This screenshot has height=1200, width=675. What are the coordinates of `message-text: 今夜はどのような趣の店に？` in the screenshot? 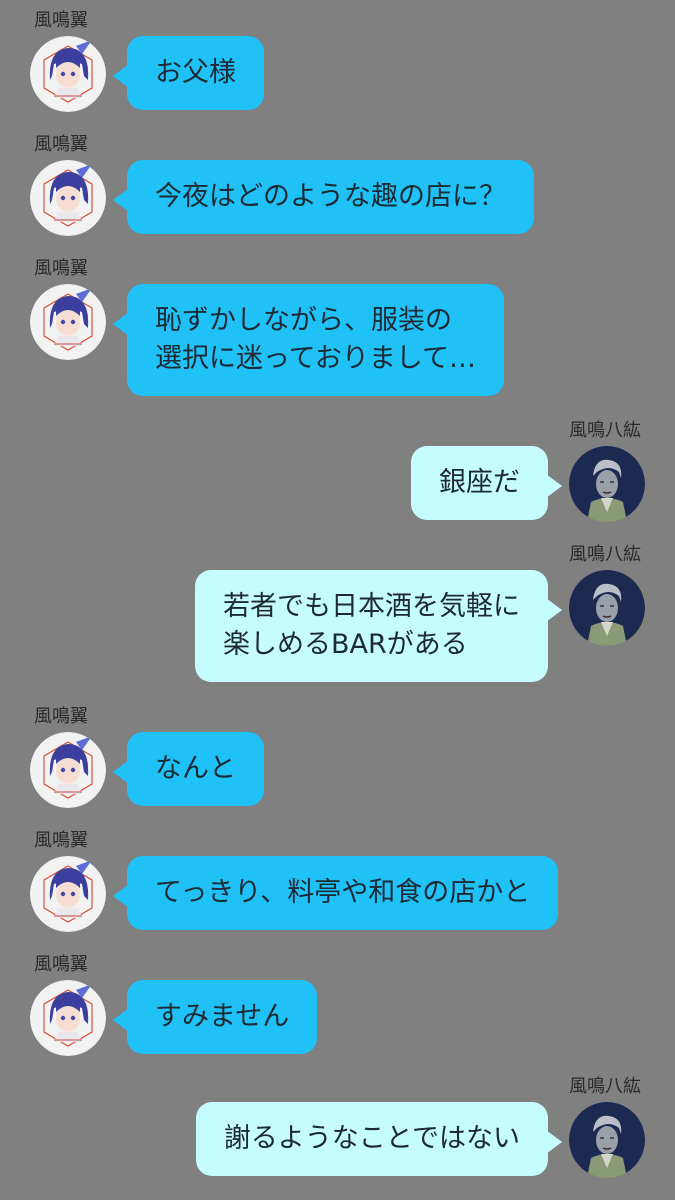 It's located at (330, 196).